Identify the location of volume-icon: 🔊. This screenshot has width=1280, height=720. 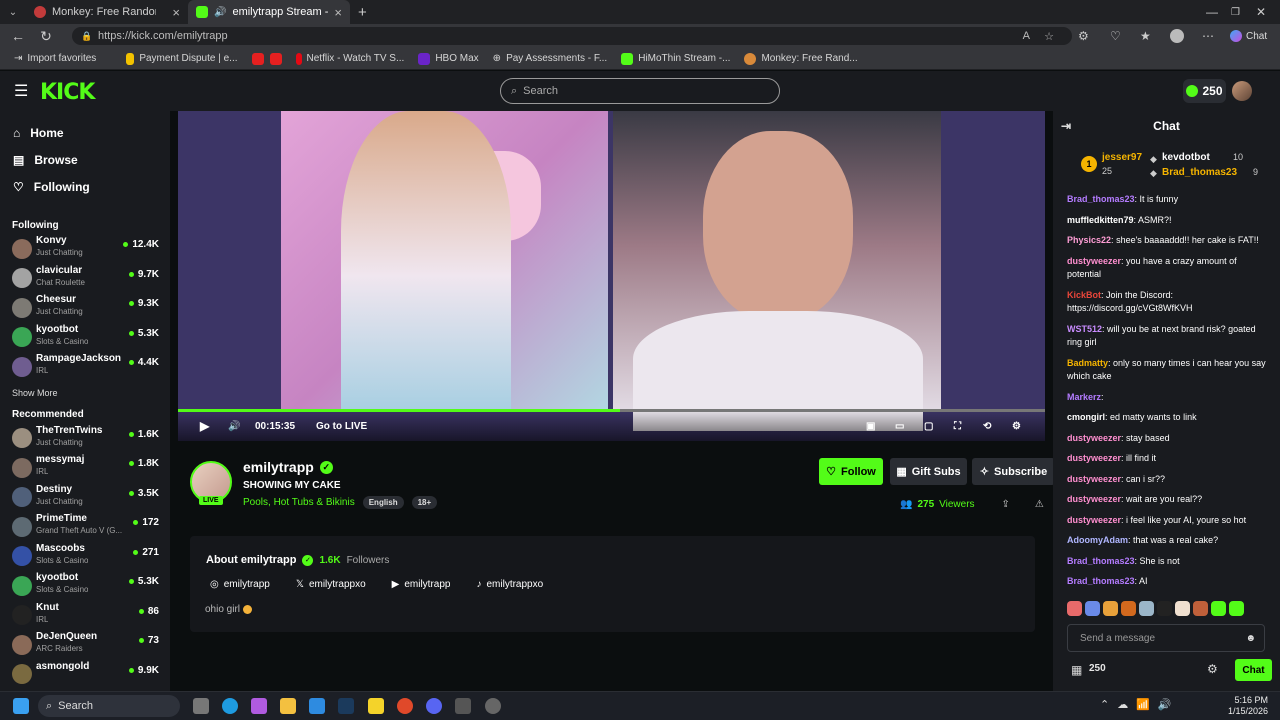
(234, 426).